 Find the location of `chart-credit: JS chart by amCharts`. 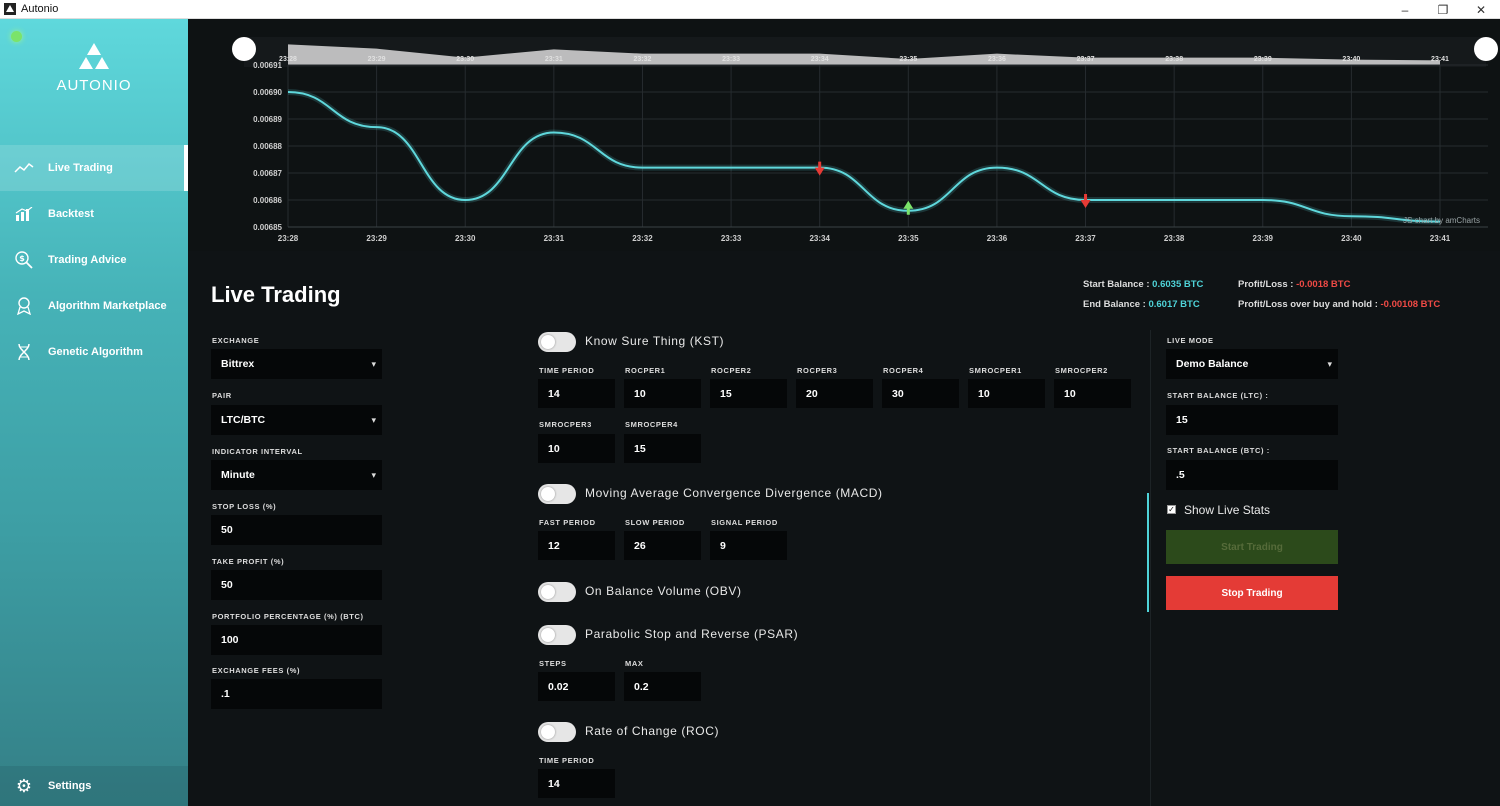

chart-credit: JS chart by amCharts is located at coordinates (1441, 220).